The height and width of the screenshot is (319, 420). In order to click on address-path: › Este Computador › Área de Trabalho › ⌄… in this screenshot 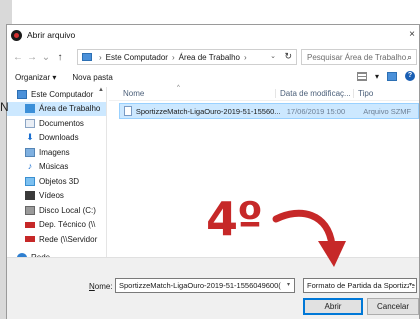, I will do `click(187, 57)`.